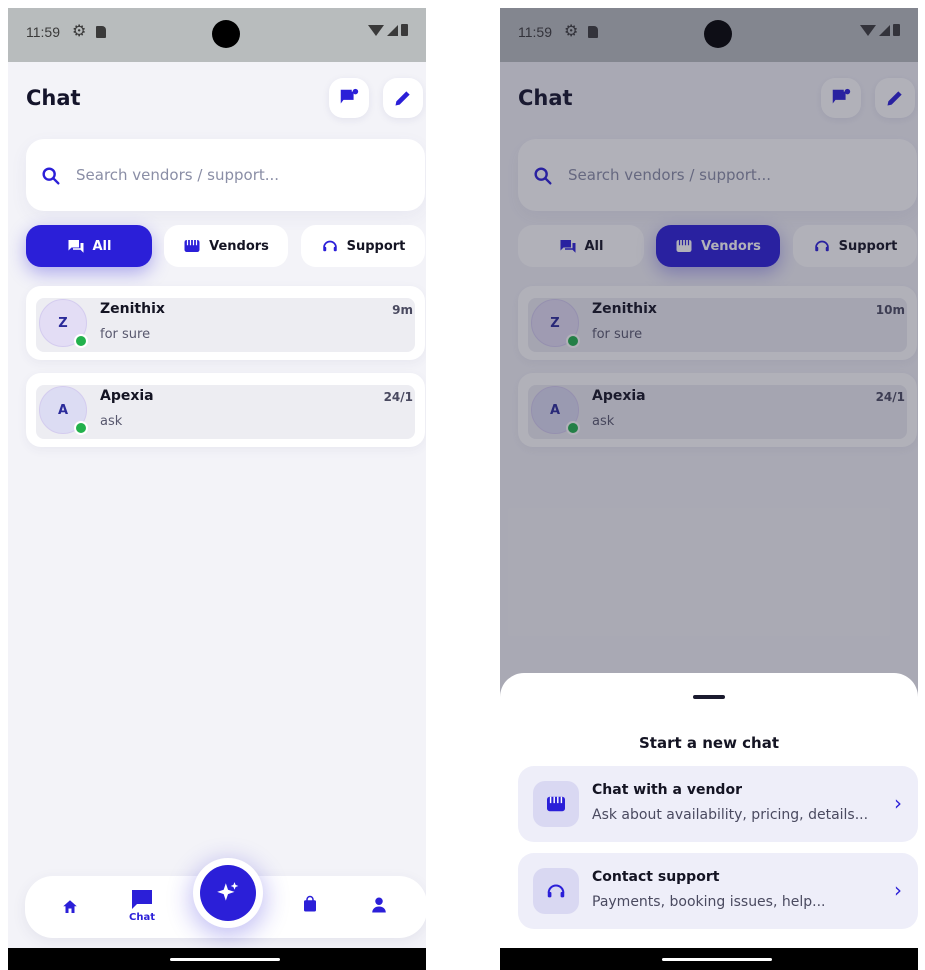 This screenshot has height=970, width=925. What do you see at coordinates (376, 30) in the screenshot?
I see `wifi-icon` at bounding box center [376, 30].